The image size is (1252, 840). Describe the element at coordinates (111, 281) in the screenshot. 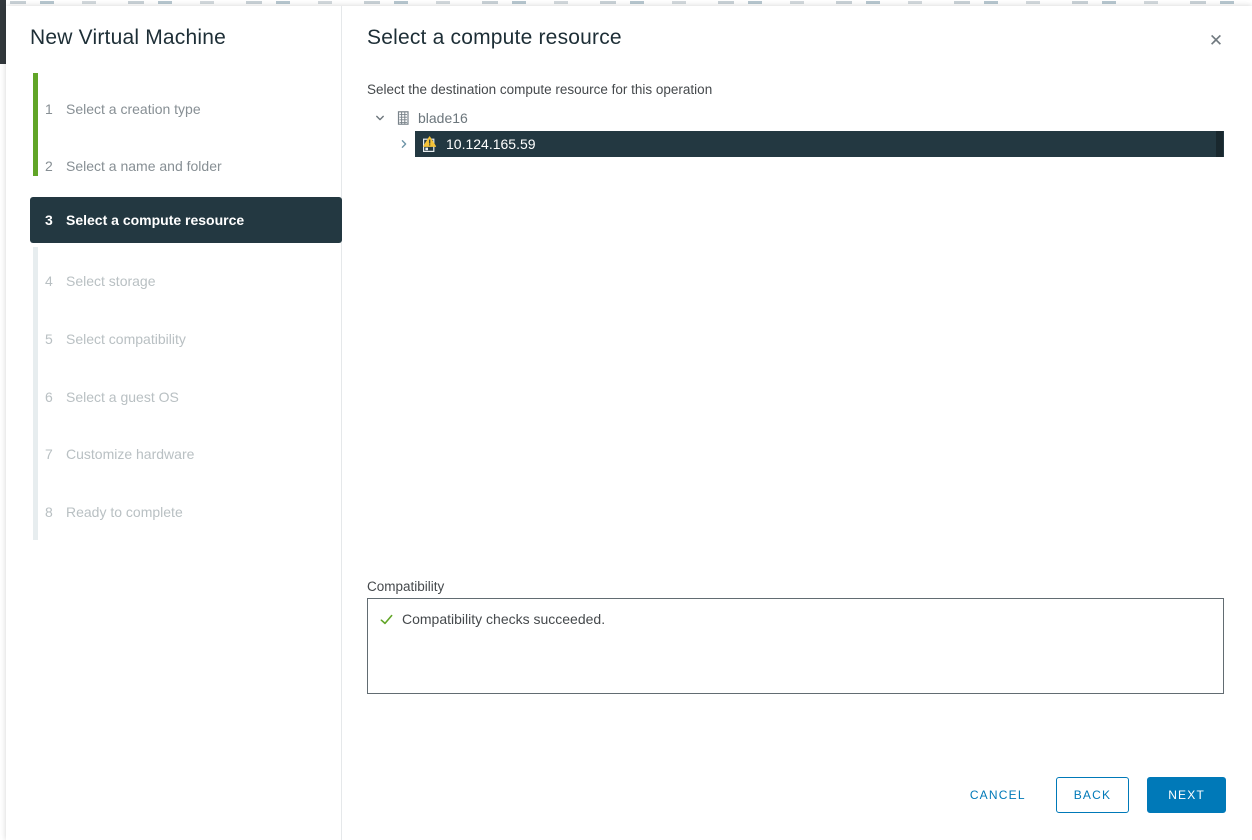

I see `step-label: Select storage` at that location.